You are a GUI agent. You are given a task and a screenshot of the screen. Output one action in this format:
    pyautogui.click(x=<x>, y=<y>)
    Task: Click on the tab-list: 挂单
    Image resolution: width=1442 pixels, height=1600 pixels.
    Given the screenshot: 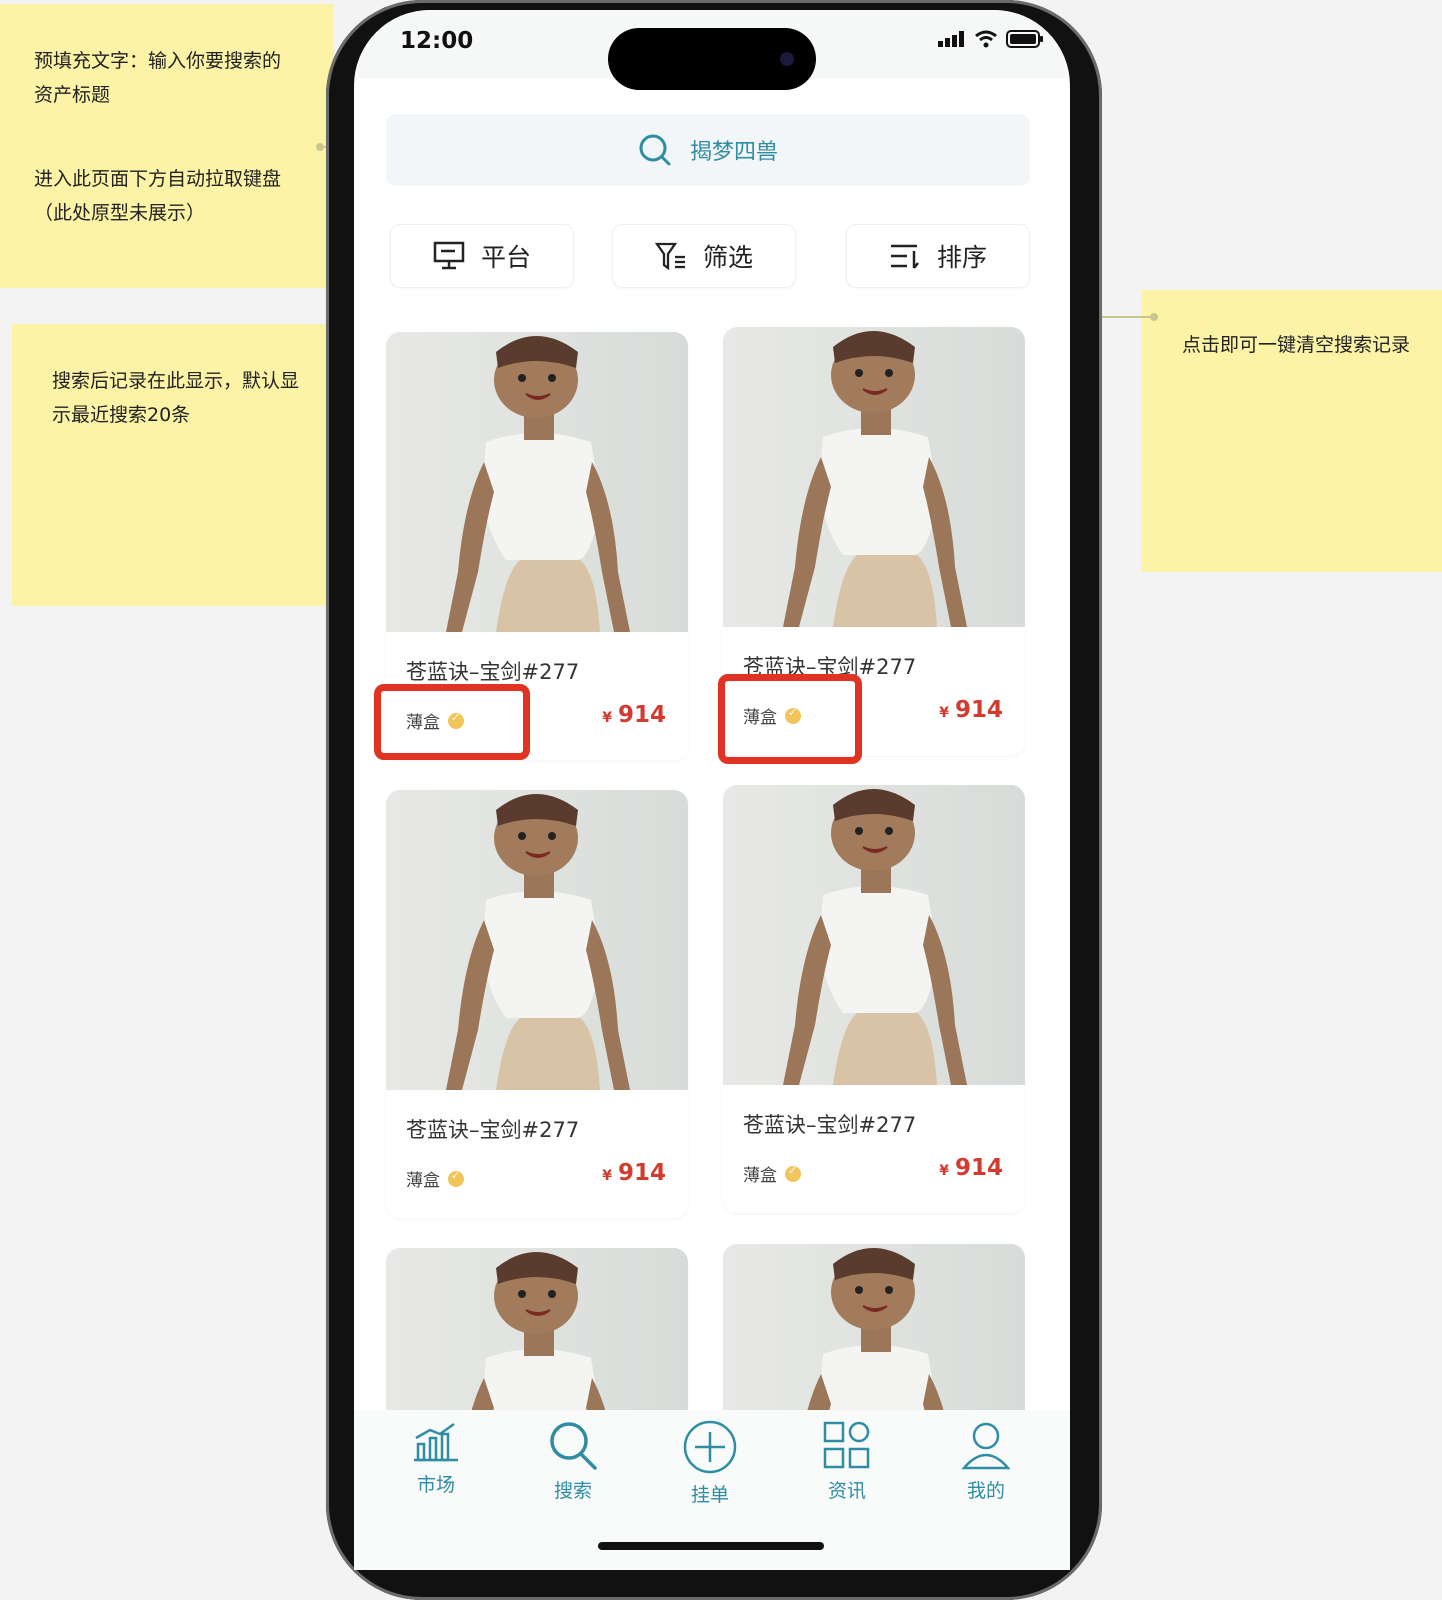 What is the action you would take?
    pyautogui.click(x=710, y=1463)
    